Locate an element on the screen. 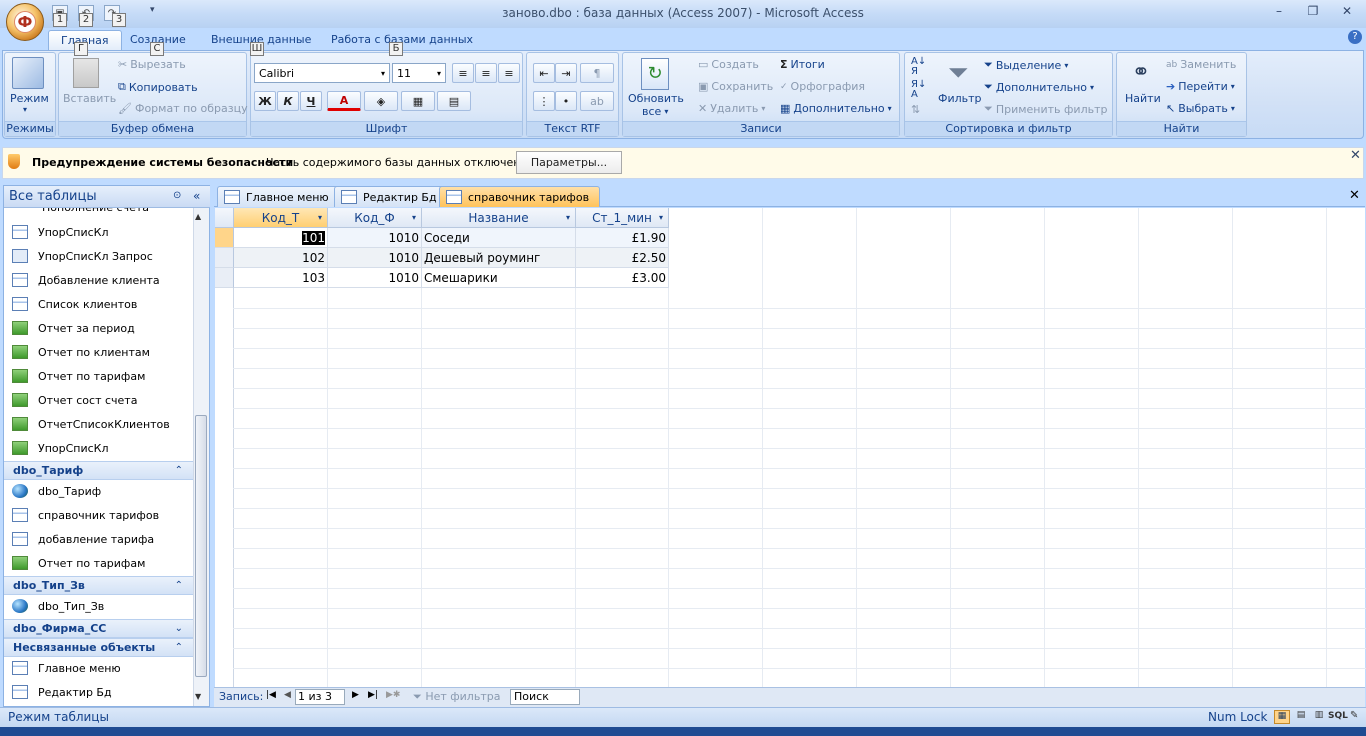 Image resolution: width=1366 pixels, height=736 pixels. office-button: Ф is located at coordinates (25, 22).